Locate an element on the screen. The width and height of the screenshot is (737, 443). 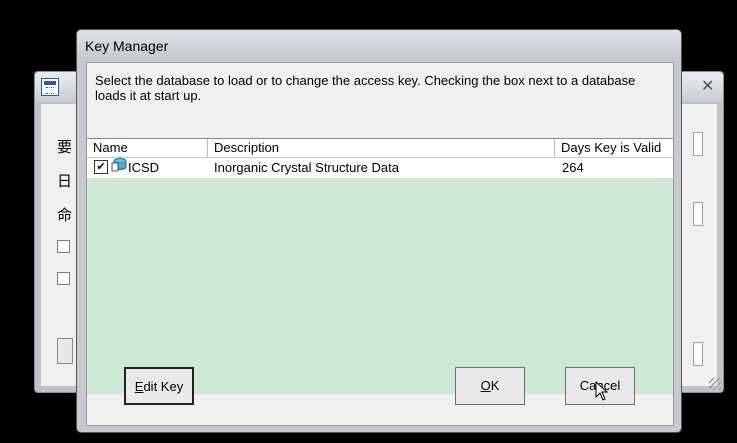
dialog-title: Key Manager is located at coordinates (127, 46).